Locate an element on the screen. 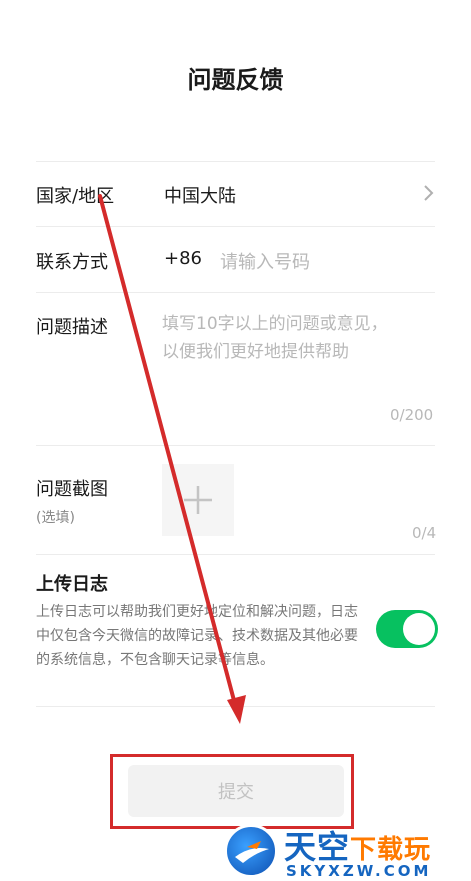 The height and width of the screenshot is (881, 471). upload-log-toggle is located at coordinates (407, 629).